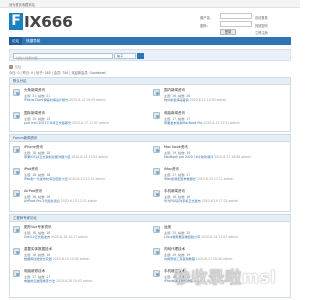 The image size is (320, 300). What do you see at coordinates (16, 21) in the screenshot?
I see `logo-mark: F` at bounding box center [16, 21].